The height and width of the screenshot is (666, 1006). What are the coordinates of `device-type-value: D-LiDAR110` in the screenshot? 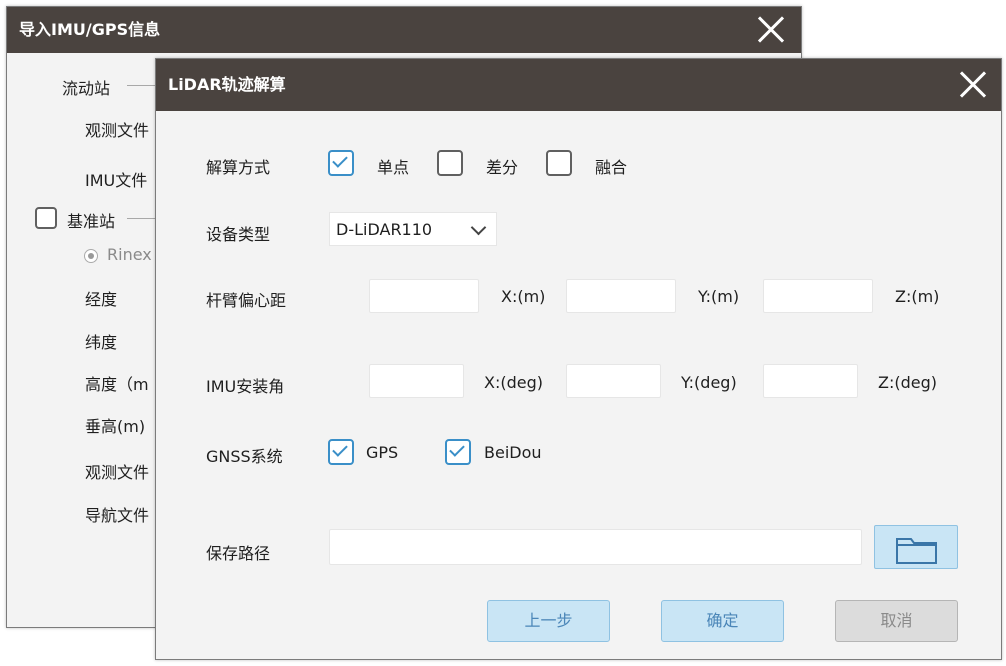 It's located at (384, 229).